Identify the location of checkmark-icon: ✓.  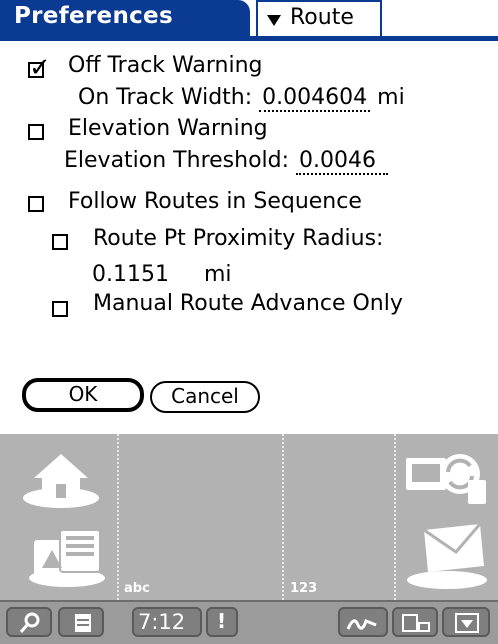
(40, 68).